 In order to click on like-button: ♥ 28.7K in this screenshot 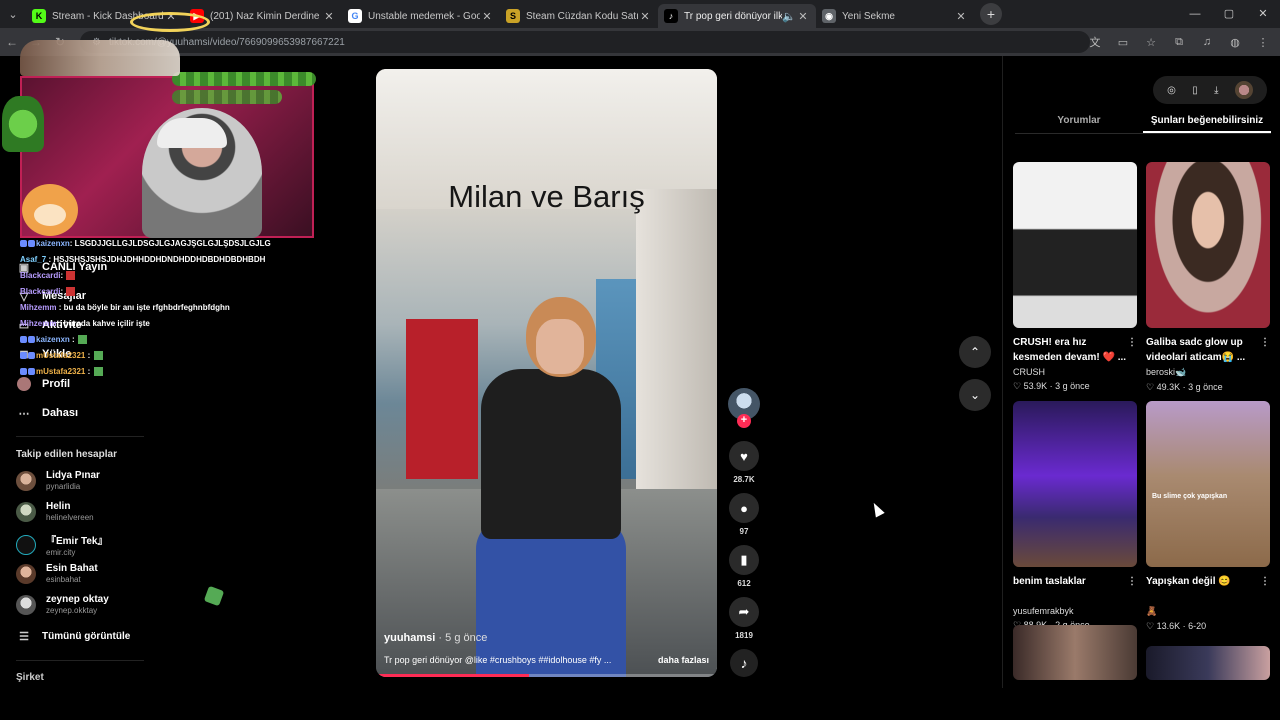, I will do `click(744, 462)`.